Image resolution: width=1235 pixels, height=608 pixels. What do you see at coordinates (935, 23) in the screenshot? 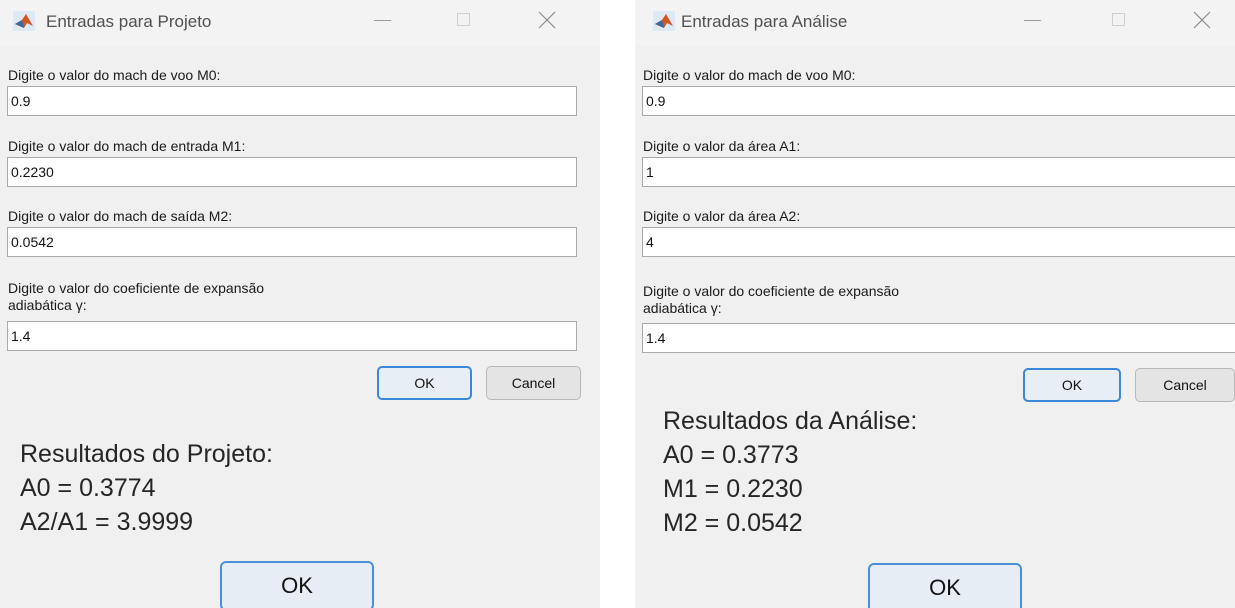
I see `title-bar: Entradas para Análise` at bounding box center [935, 23].